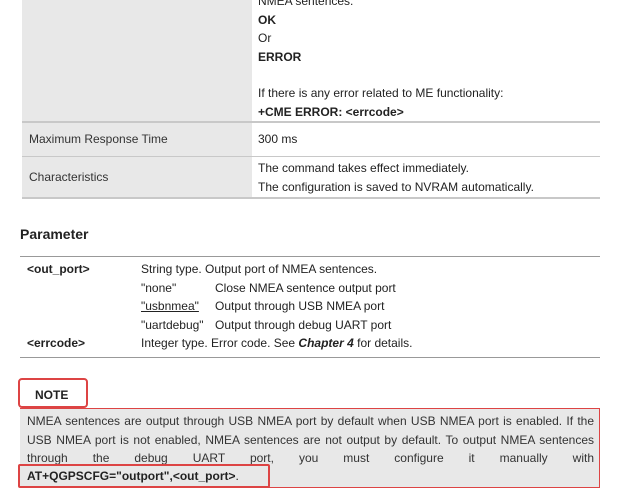 This screenshot has width=619, height=499. I want to click on chapter-ref-link: Chapter 4, so click(325, 343).